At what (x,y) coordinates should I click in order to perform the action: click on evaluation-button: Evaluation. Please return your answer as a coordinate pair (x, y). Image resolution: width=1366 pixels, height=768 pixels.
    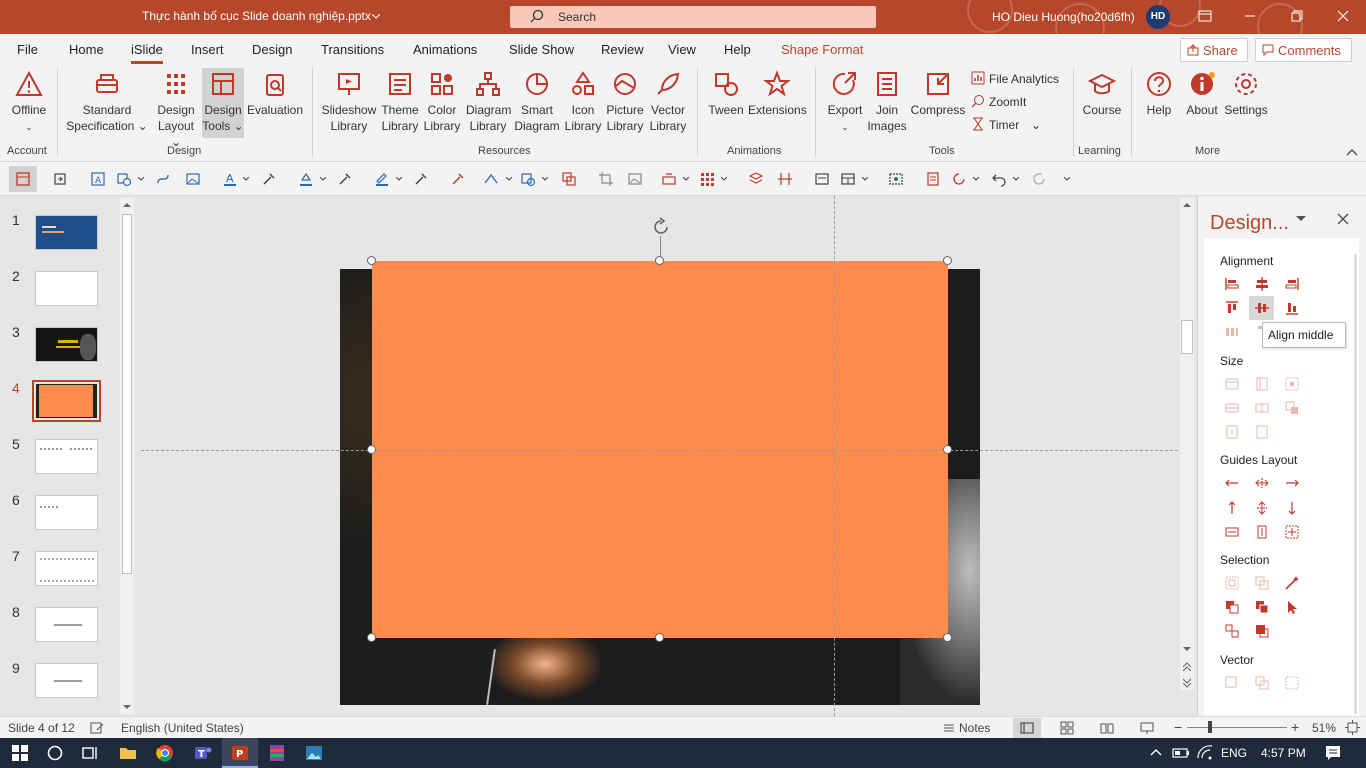
    Looking at the image, I should click on (275, 94).